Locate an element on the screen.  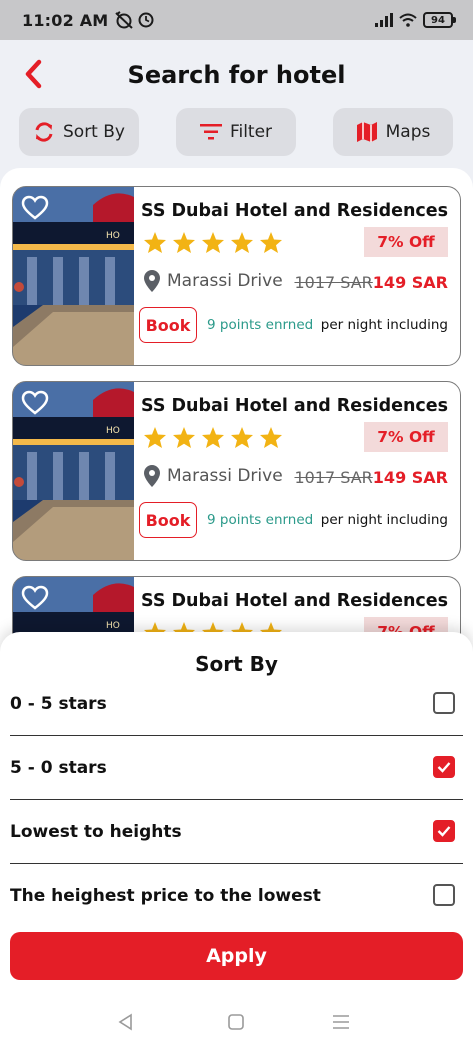
clock-icon is located at coordinates (146, 20).